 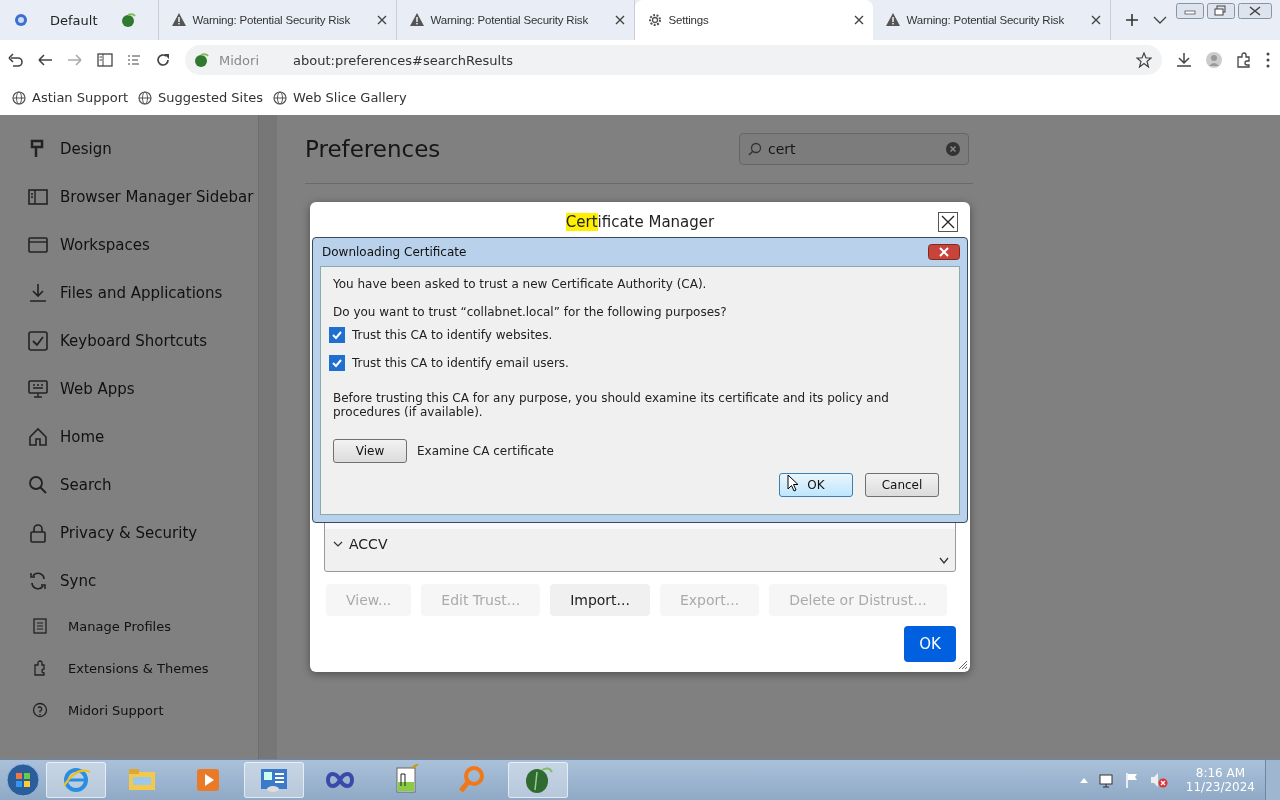 I want to click on chevron-down-icon, so click(x=1159, y=20).